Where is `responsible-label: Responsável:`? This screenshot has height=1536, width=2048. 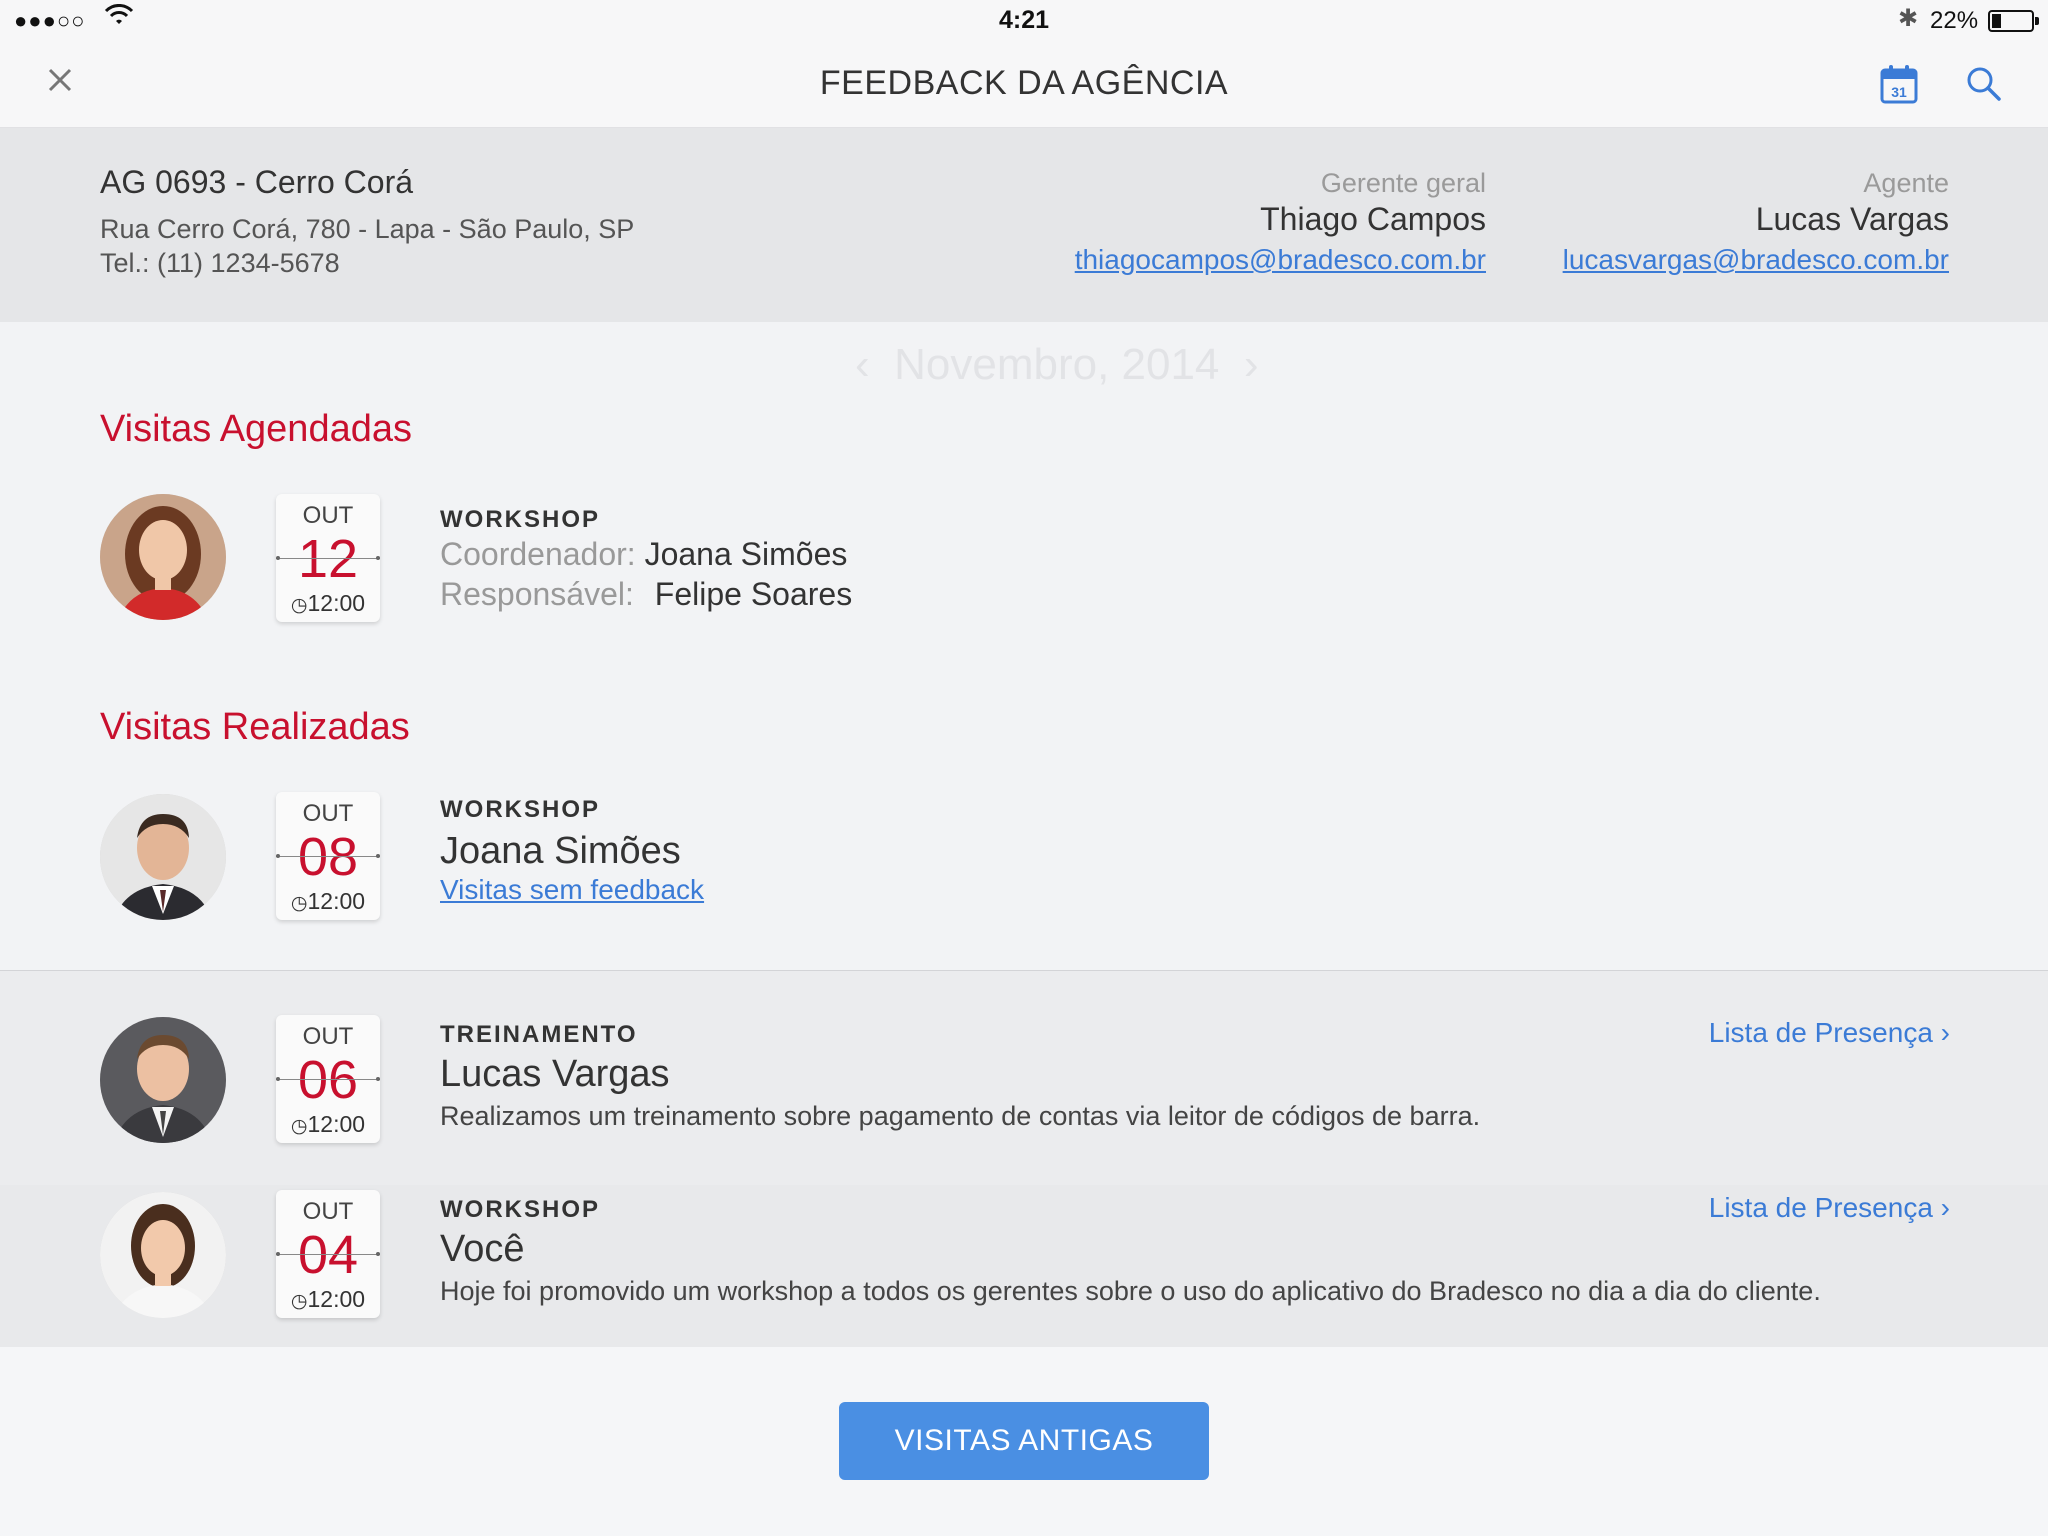 responsible-label: Responsável: is located at coordinates (537, 594).